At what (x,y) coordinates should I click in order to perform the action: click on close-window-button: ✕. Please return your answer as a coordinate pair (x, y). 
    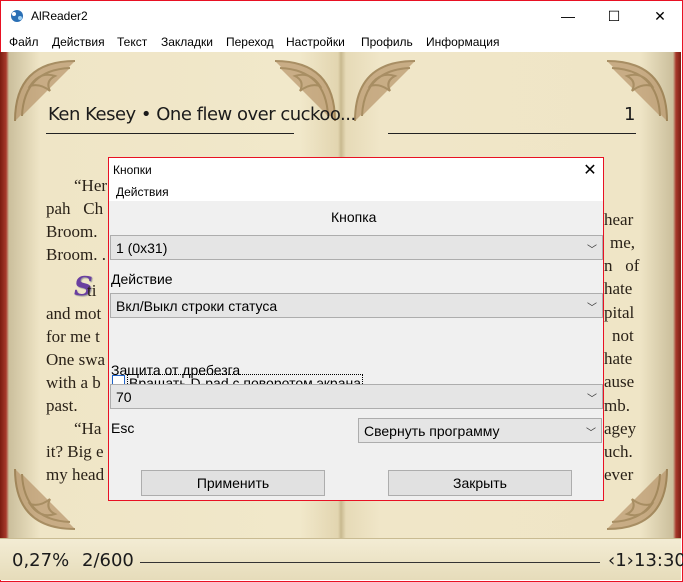
    Looking at the image, I should click on (660, 16).